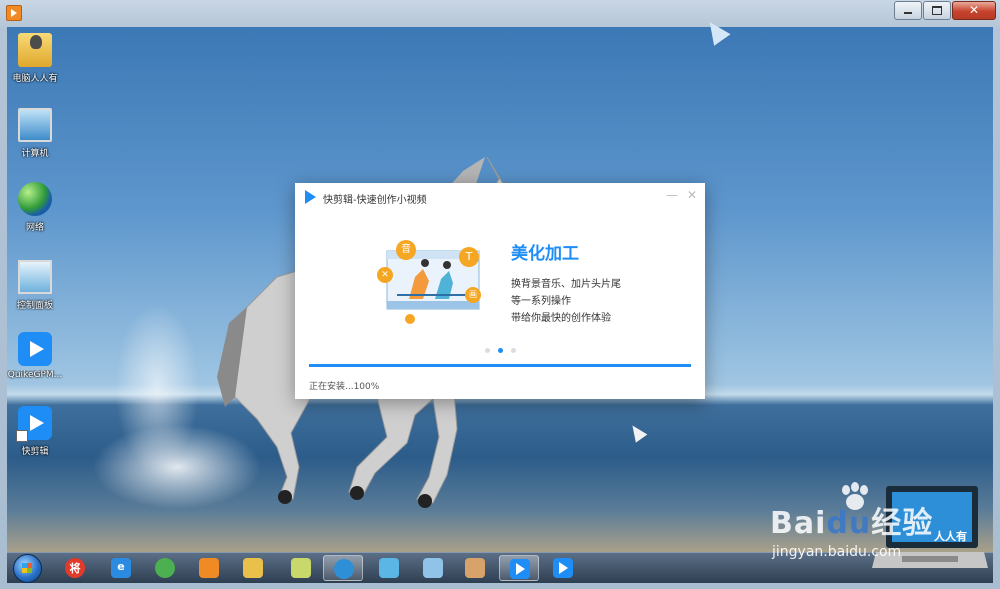 The height and width of the screenshot is (589, 1000). What do you see at coordinates (385, 275) in the screenshot?
I see `effect-badge-icon: ✕` at bounding box center [385, 275].